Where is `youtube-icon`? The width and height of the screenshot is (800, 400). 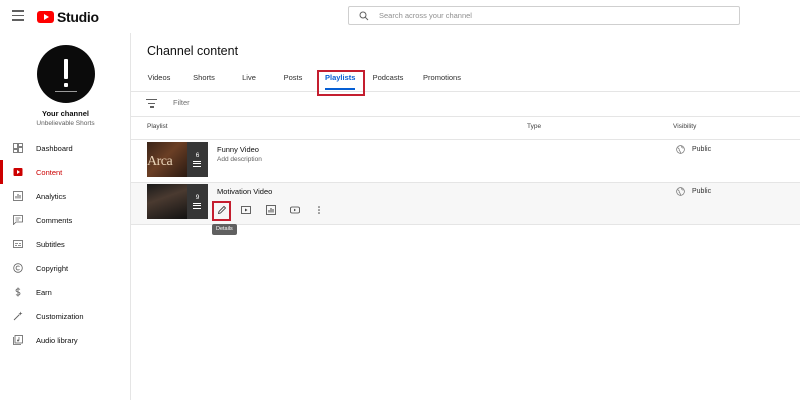
youtube-icon is located at coordinates (295, 210).